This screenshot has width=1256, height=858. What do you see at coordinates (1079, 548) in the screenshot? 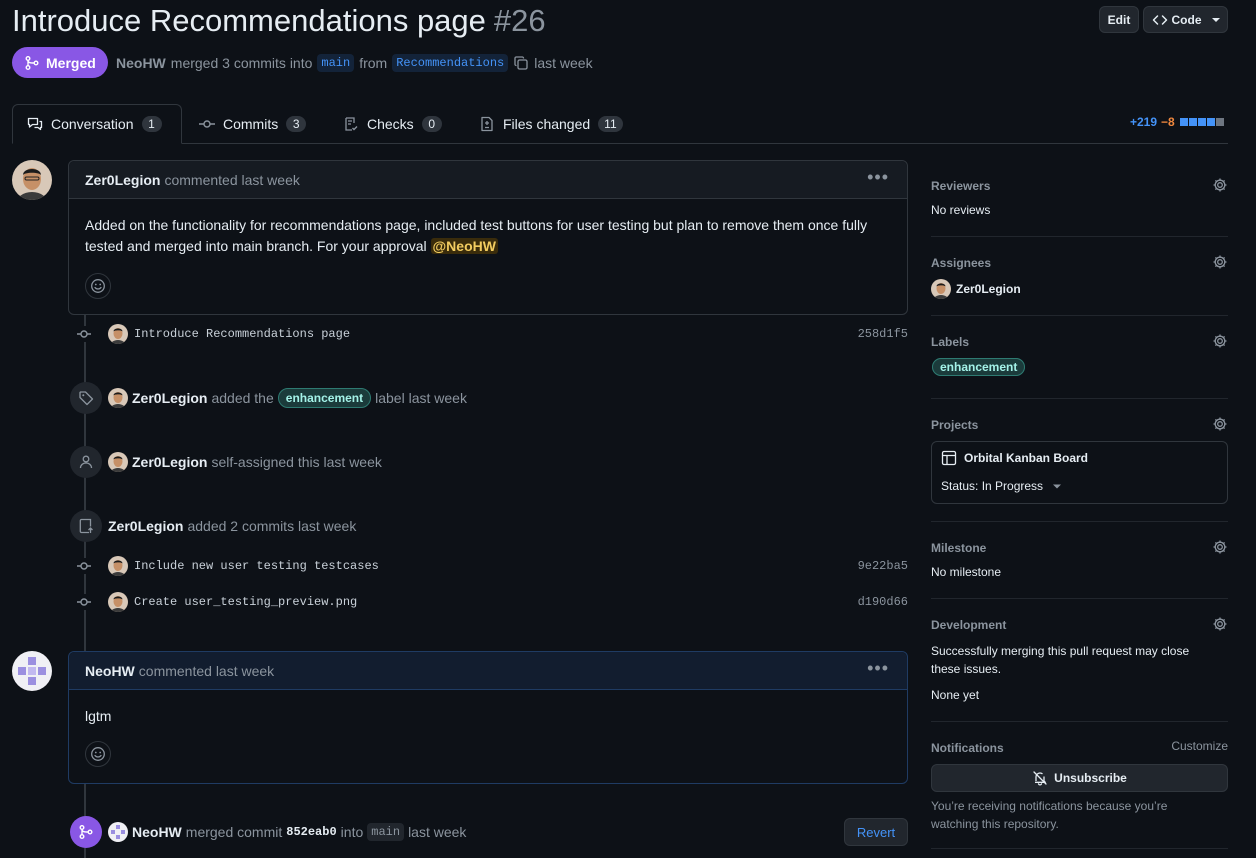
I see `sidebar-milestone-header: Milestone` at bounding box center [1079, 548].